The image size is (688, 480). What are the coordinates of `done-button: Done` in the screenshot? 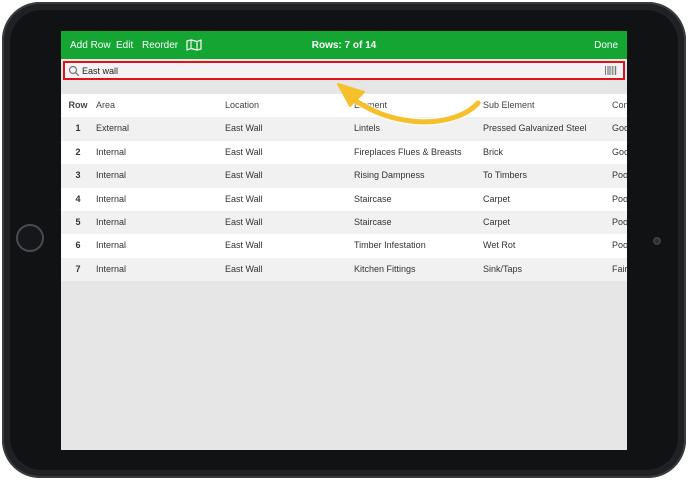 It's located at (606, 45).